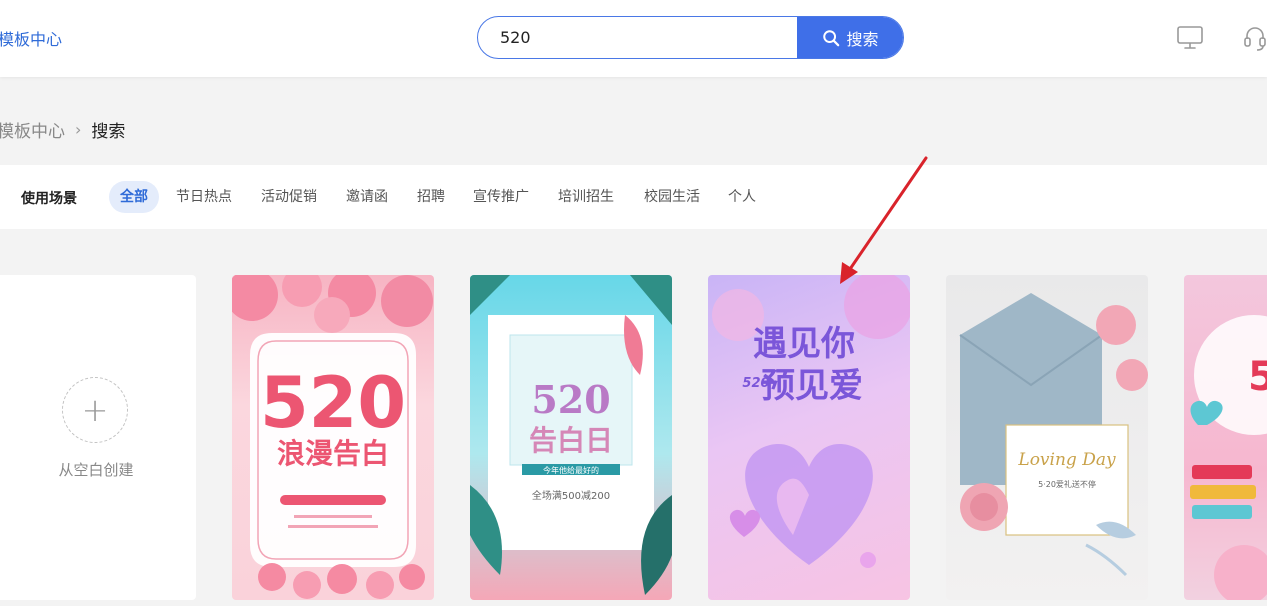  Describe the element at coordinates (586, 197) in the screenshot. I see `tag-training: 培训招生` at that location.